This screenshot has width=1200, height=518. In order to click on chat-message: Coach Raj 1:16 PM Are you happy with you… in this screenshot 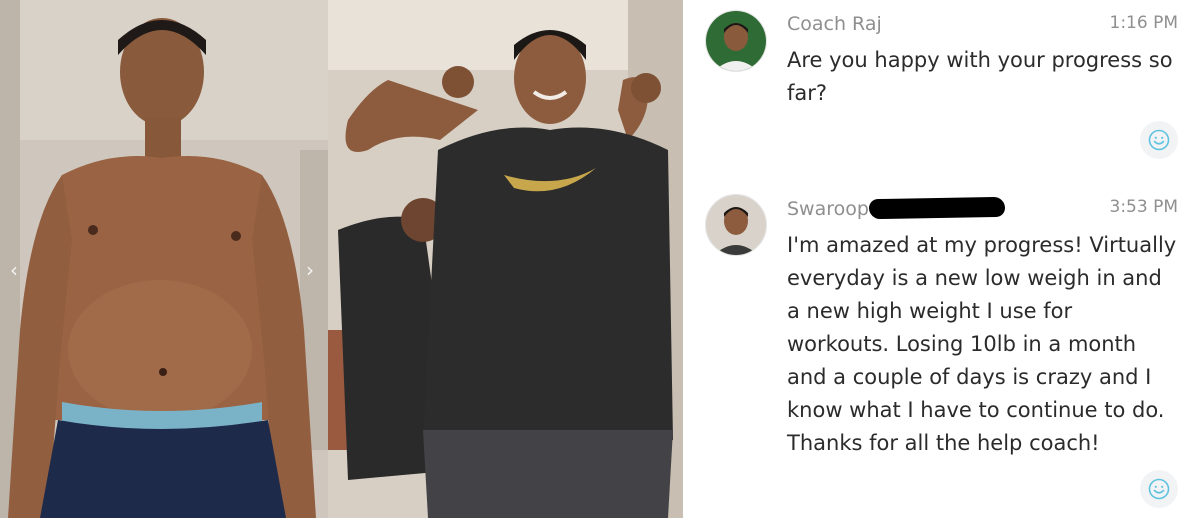, I will do `click(941, 90)`.